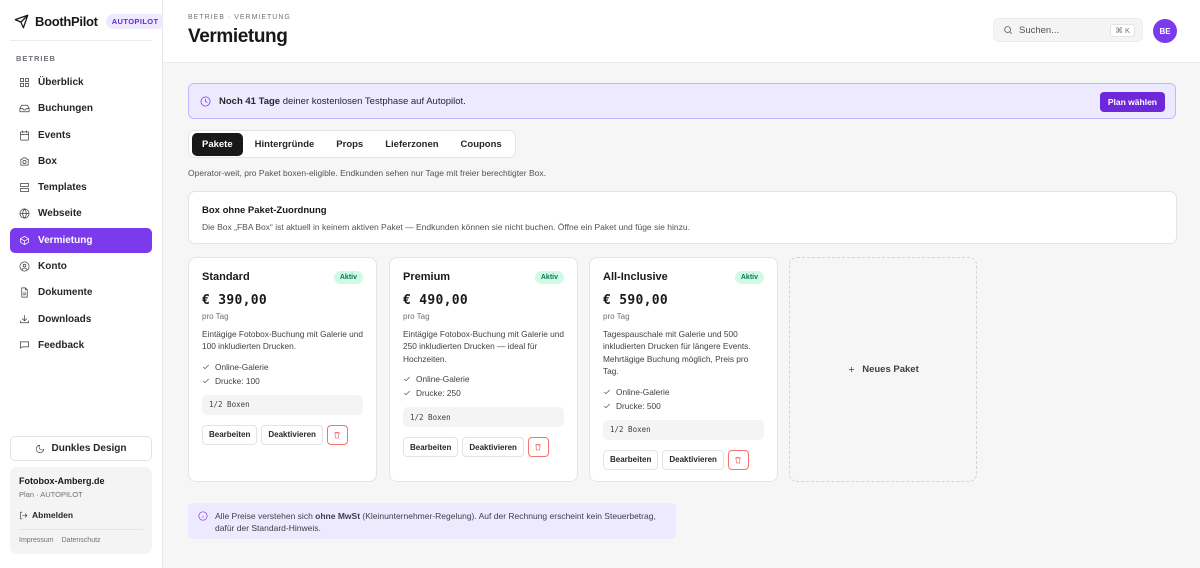 The image size is (1200, 568). Describe the element at coordinates (65, 319) in the screenshot. I see `sidebar-item-label: Downloads` at that location.